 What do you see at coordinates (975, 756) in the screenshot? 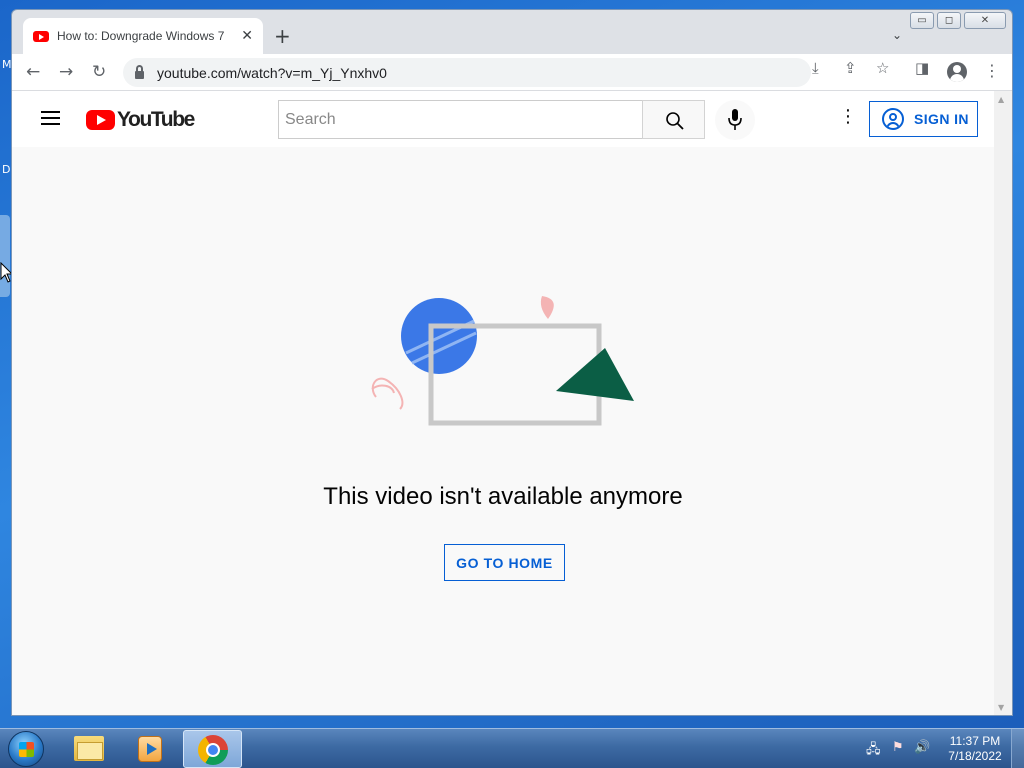
I see `clock-date: 7/18/2022` at bounding box center [975, 756].